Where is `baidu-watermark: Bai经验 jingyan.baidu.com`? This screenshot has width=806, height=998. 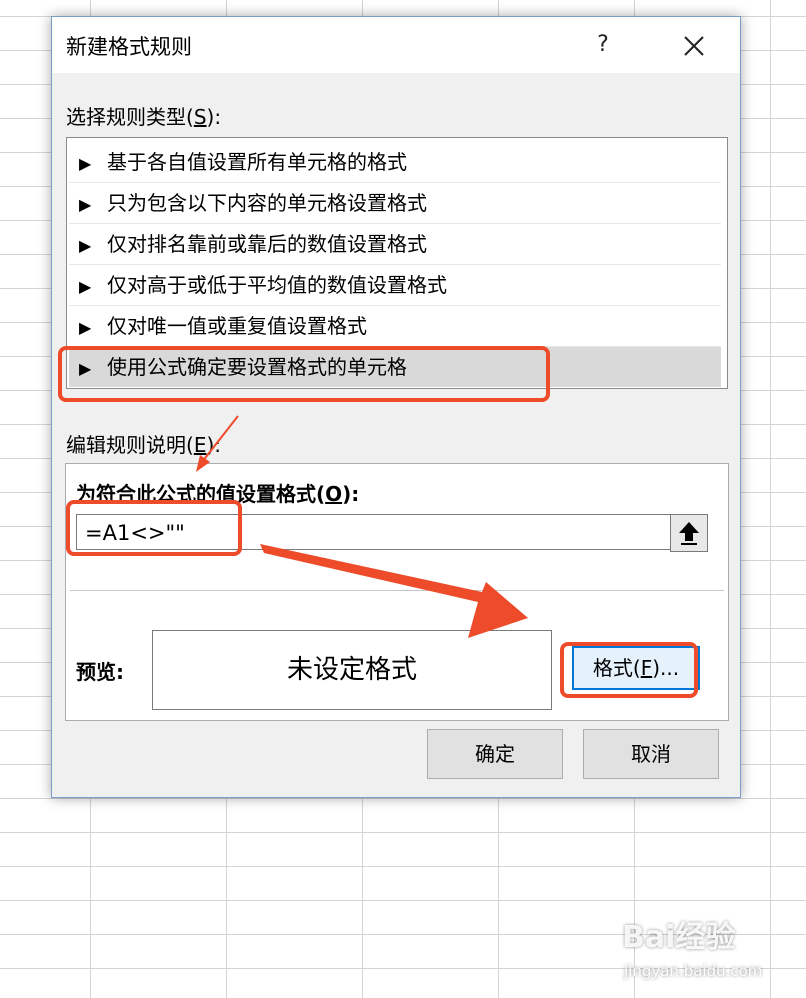 baidu-watermark: Bai经验 jingyan.baidu.com is located at coordinates (701, 952).